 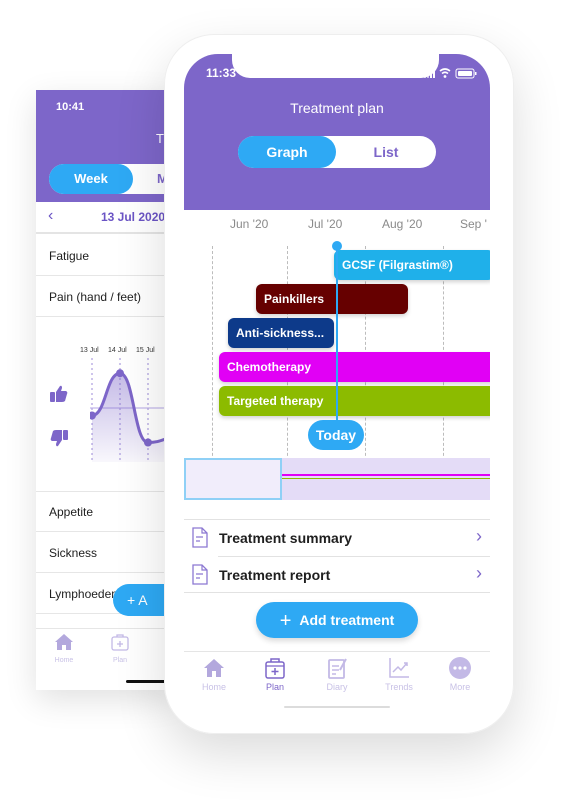 I want to click on link-label: Treatment report, so click(x=275, y=575).